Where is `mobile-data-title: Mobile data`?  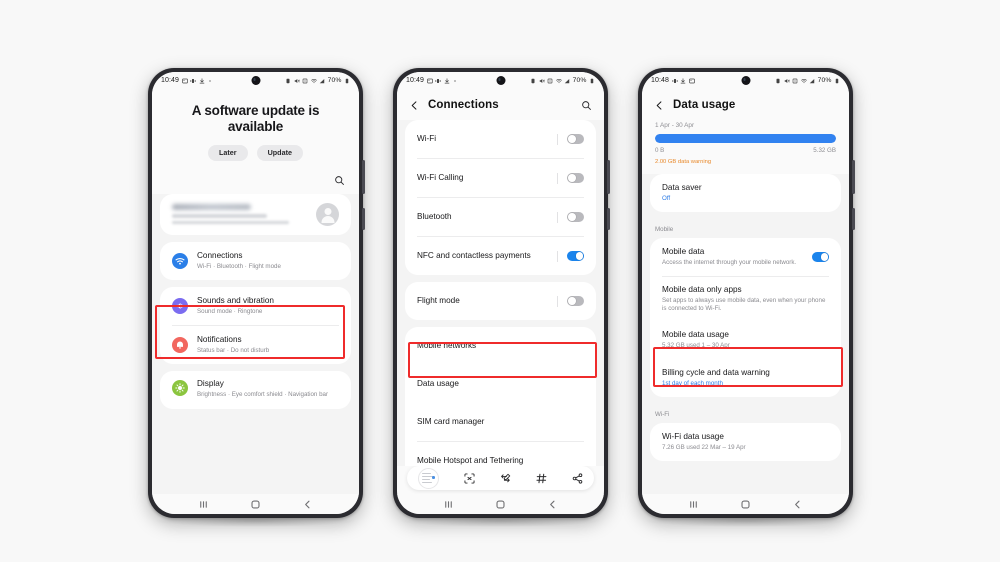 mobile-data-title: Mobile data is located at coordinates (683, 252).